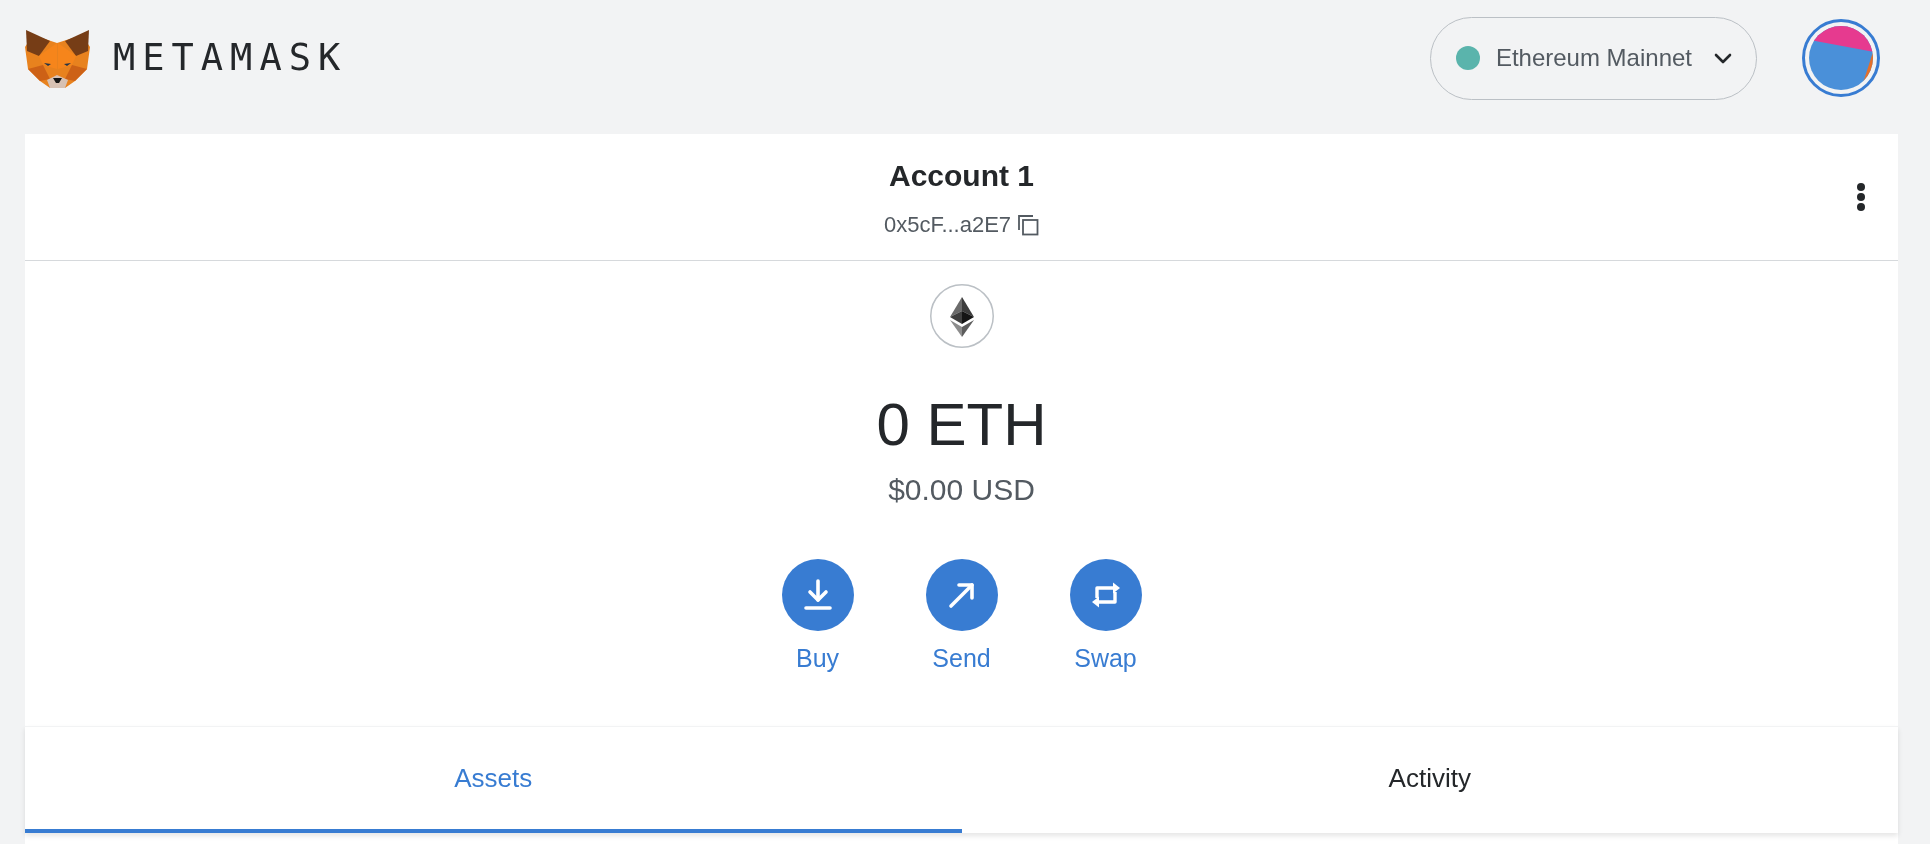 The height and width of the screenshot is (844, 1930). I want to click on copy-icon, so click(1028, 225).